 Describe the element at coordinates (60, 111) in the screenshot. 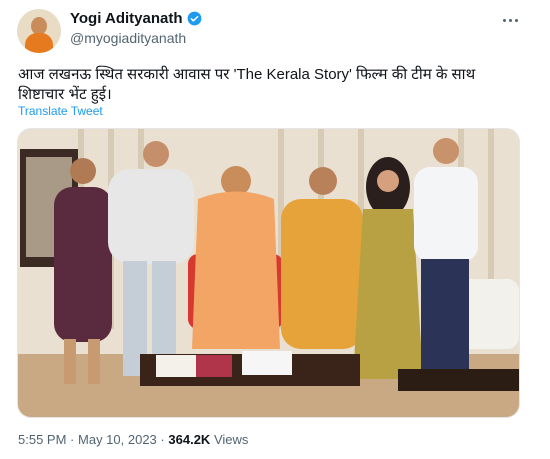

I see `translate-tweet-link: Translate Tweet` at that location.